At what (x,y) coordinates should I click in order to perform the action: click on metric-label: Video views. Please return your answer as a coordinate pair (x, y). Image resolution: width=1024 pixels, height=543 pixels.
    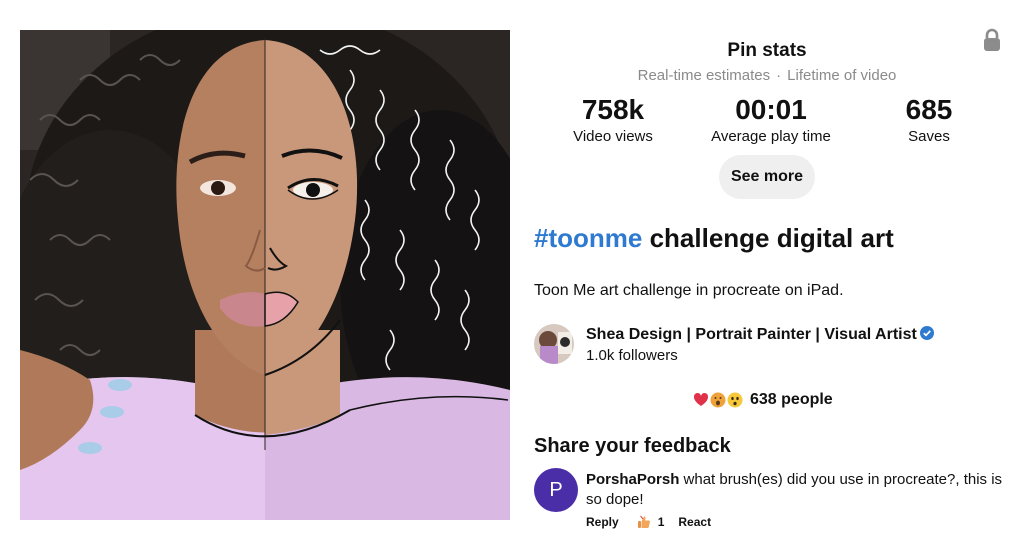
    Looking at the image, I should click on (613, 136).